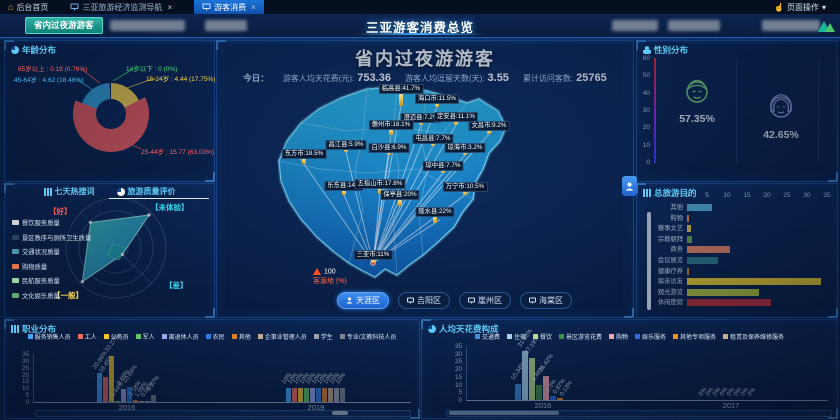 The image size is (840, 420). I want to click on tab-label: 三亚旅游经济监测导航, so click(122, 7).